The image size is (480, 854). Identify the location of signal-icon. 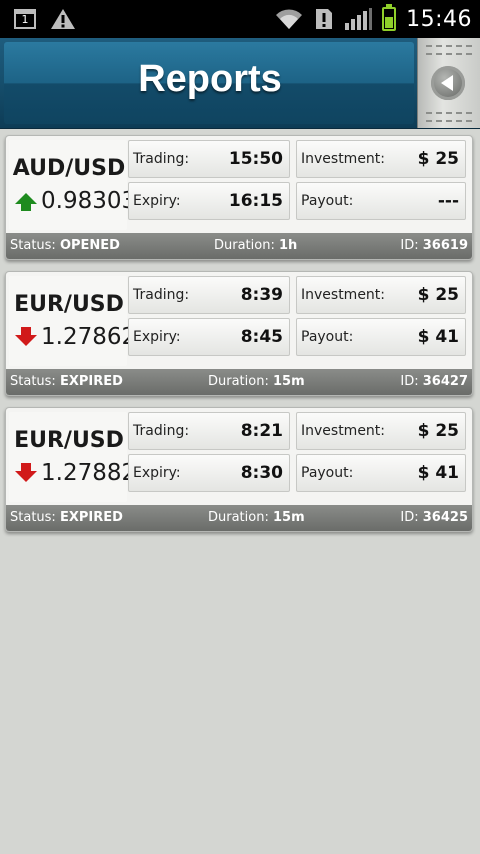
(359, 19).